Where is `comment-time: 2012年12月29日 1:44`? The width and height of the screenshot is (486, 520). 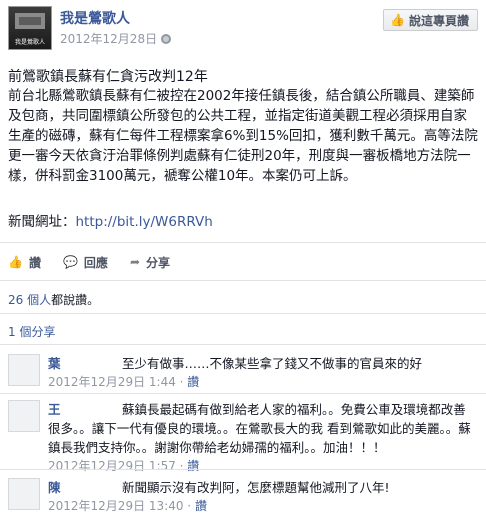
comment-time: 2012年12月29日 1:44 is located at coordinates (112, 382).